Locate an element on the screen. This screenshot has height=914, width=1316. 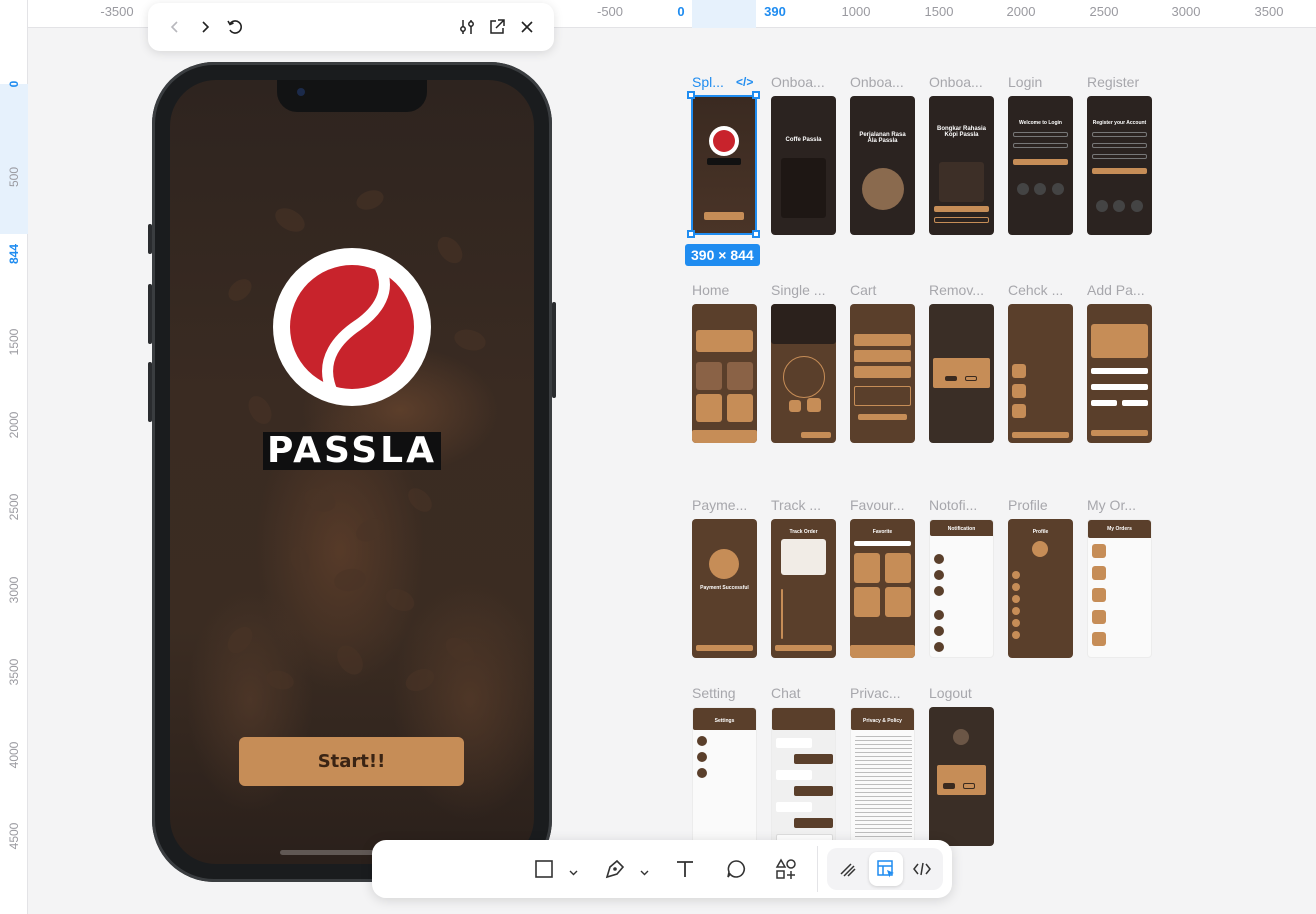
frame-label: Logout is located at coordinates (950, 693).